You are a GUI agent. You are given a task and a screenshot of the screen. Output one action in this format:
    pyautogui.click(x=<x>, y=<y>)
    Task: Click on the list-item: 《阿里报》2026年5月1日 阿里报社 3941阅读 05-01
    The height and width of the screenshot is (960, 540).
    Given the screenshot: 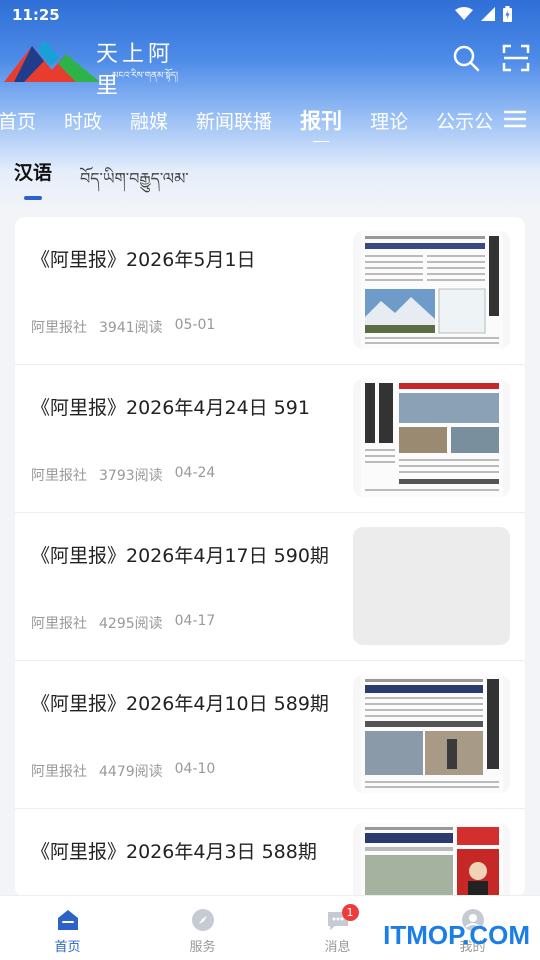 What is the action you would take?
    pyautogui.click(x=270, y=291)
    